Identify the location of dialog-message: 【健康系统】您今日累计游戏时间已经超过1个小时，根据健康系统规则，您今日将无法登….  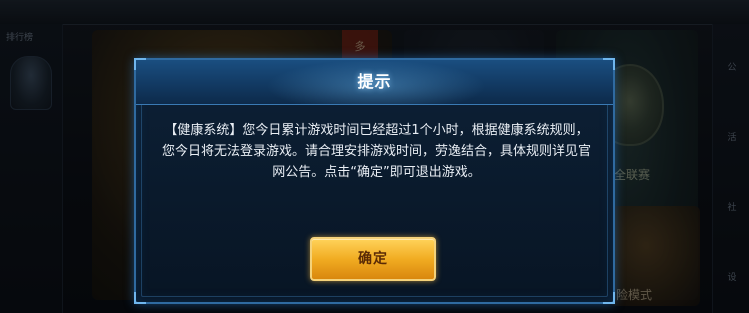
(376, 151).